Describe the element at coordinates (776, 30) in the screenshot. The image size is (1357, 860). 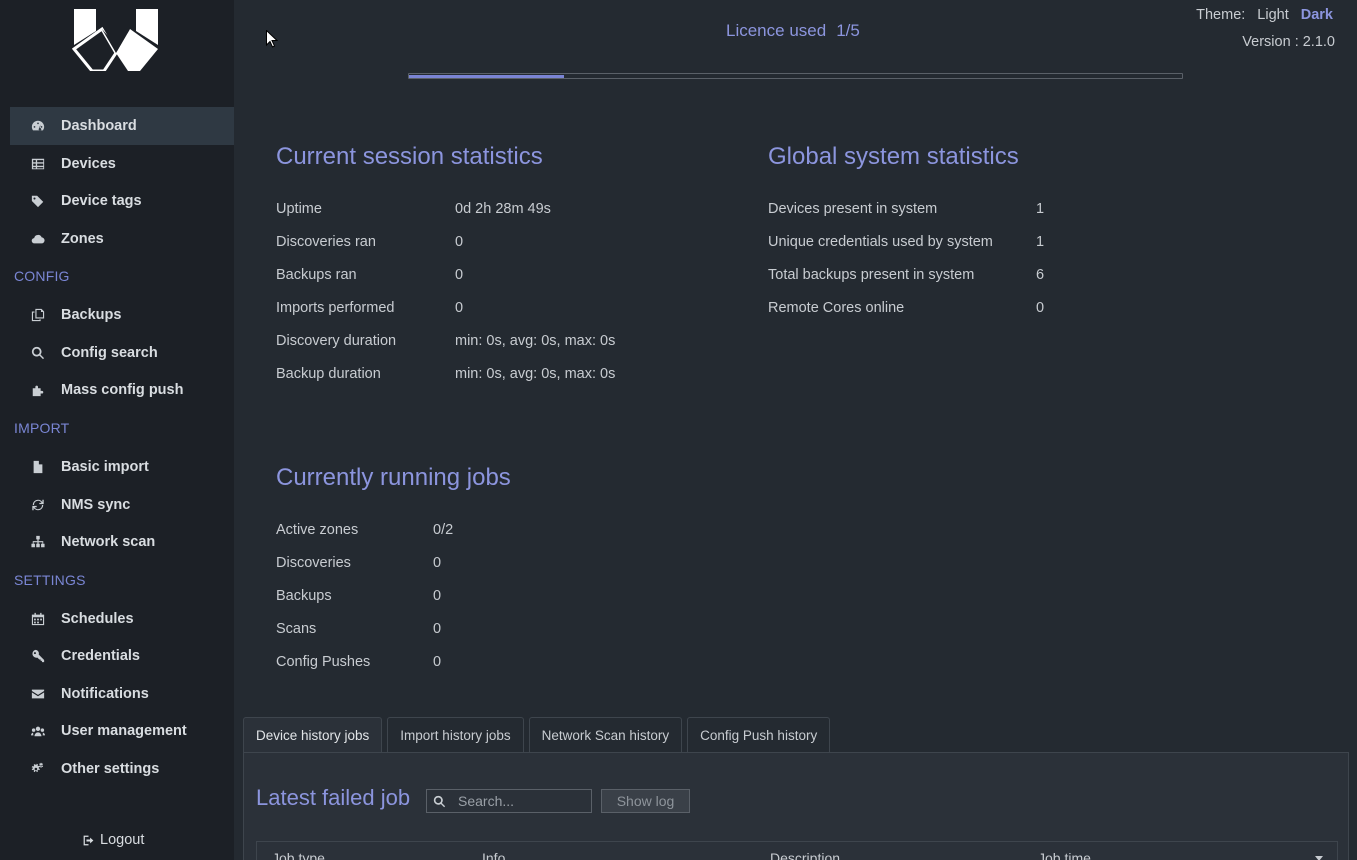
I see `licence-label: Licence used` at that location.